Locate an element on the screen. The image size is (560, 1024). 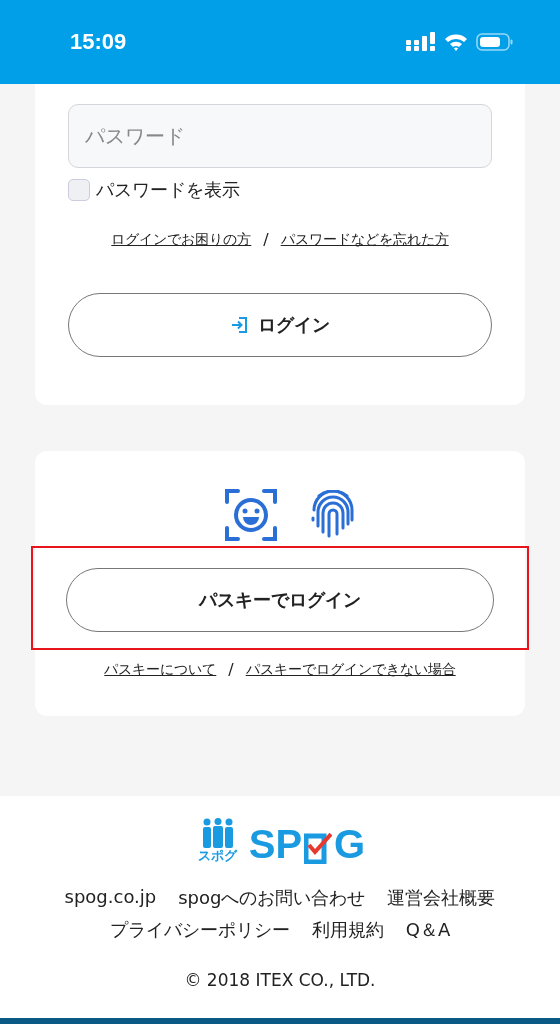
logo-text: G is located at coordinates (350, 844).